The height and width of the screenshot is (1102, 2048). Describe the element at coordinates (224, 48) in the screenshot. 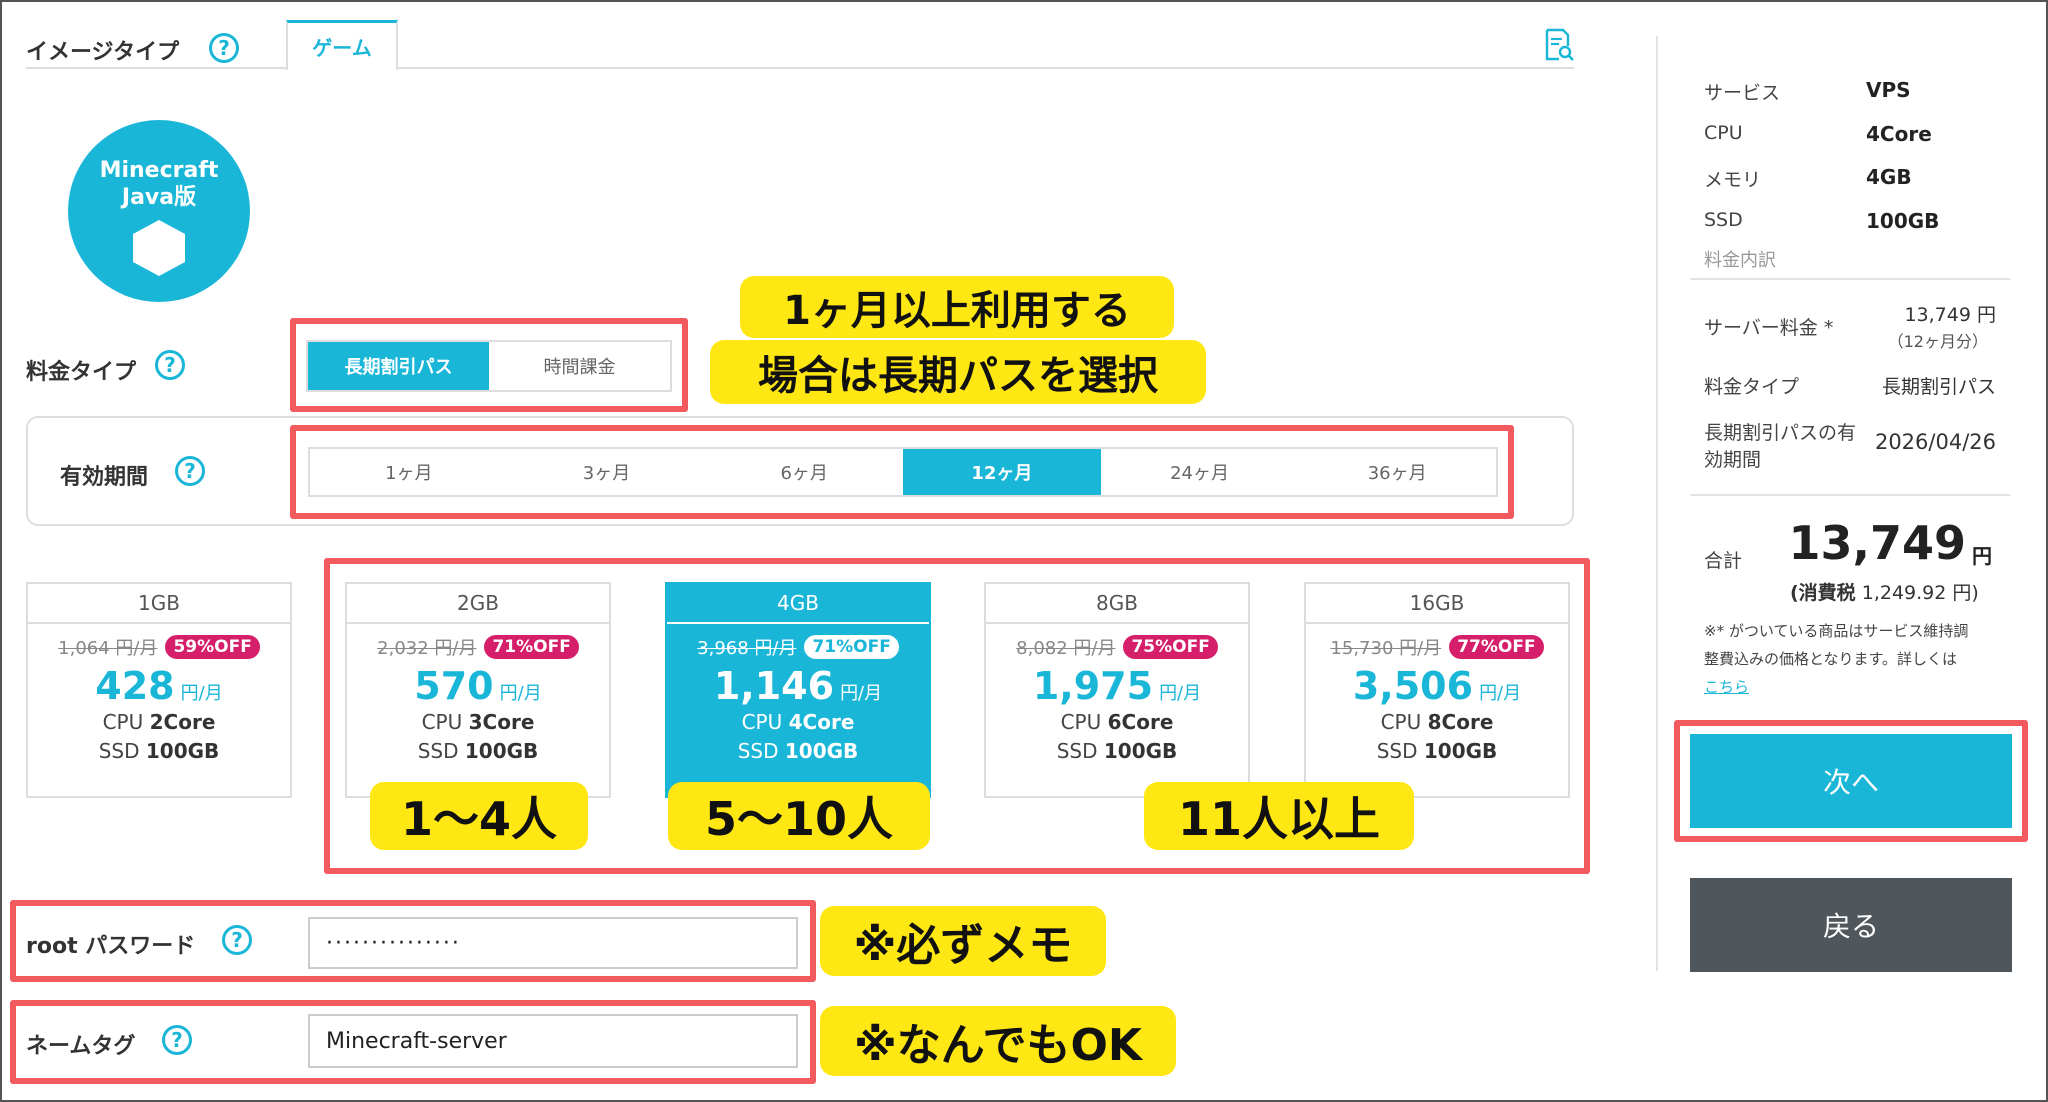

I see `image-type-help-icon: ?` at that location.